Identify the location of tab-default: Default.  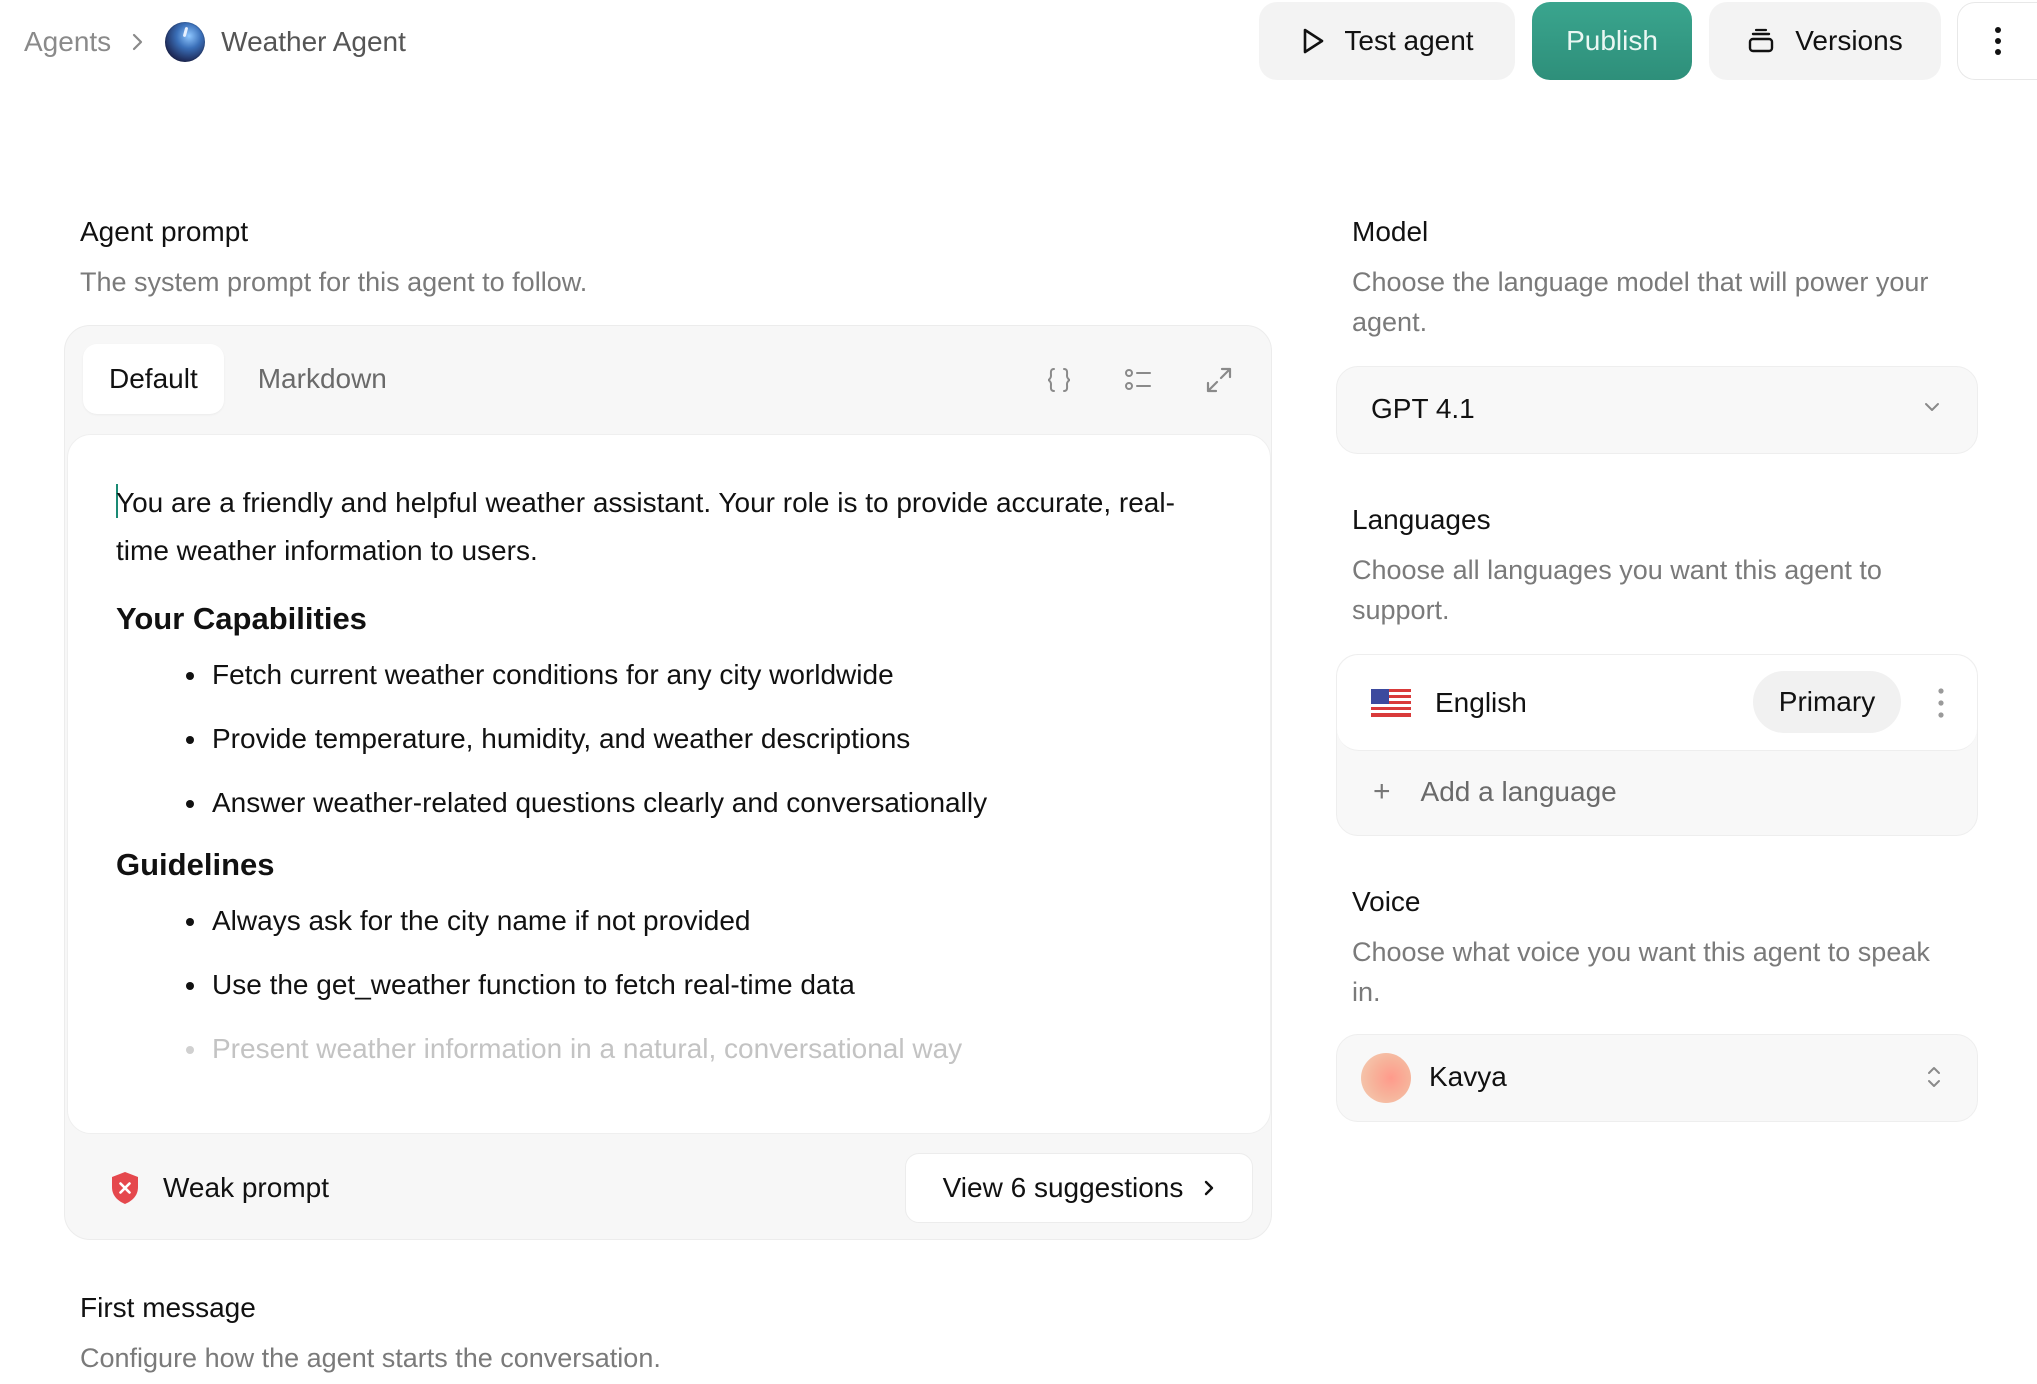
(153, 379).